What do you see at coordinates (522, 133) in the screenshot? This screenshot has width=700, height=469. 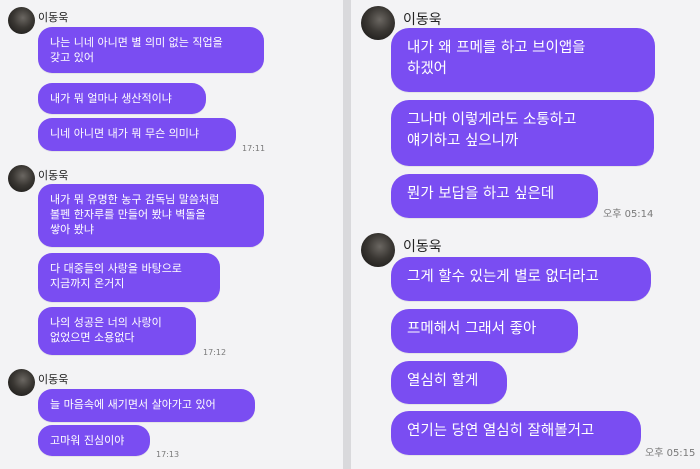 I see `message-bubble: 그나마 이렇게라도 소통하고 얘기하고 싶으니까` at bounding box center [522, 133].